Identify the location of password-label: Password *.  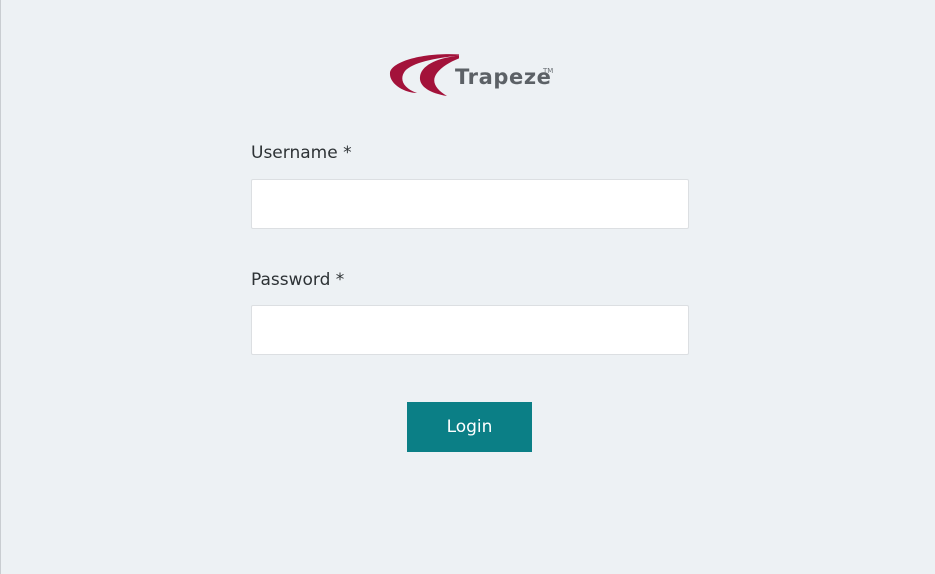
(298, 280).